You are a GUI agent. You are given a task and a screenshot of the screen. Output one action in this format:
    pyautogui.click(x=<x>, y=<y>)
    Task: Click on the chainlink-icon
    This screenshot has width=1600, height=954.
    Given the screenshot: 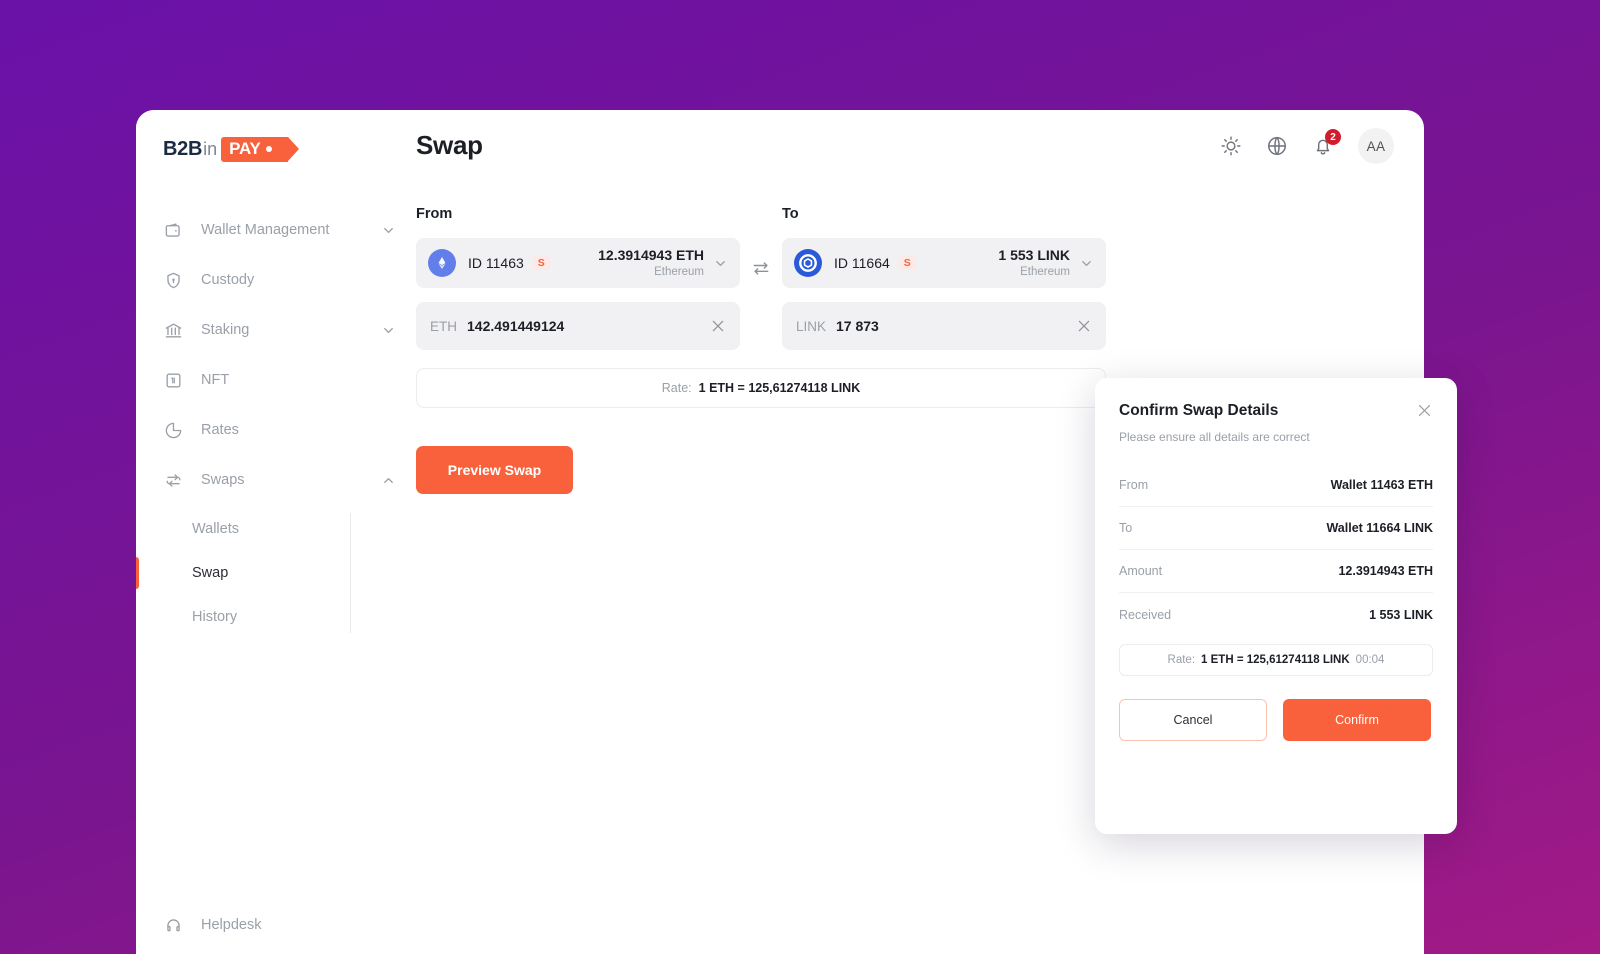 What is the action you would take?
    pyautogui.click(x=808, y=263)
    